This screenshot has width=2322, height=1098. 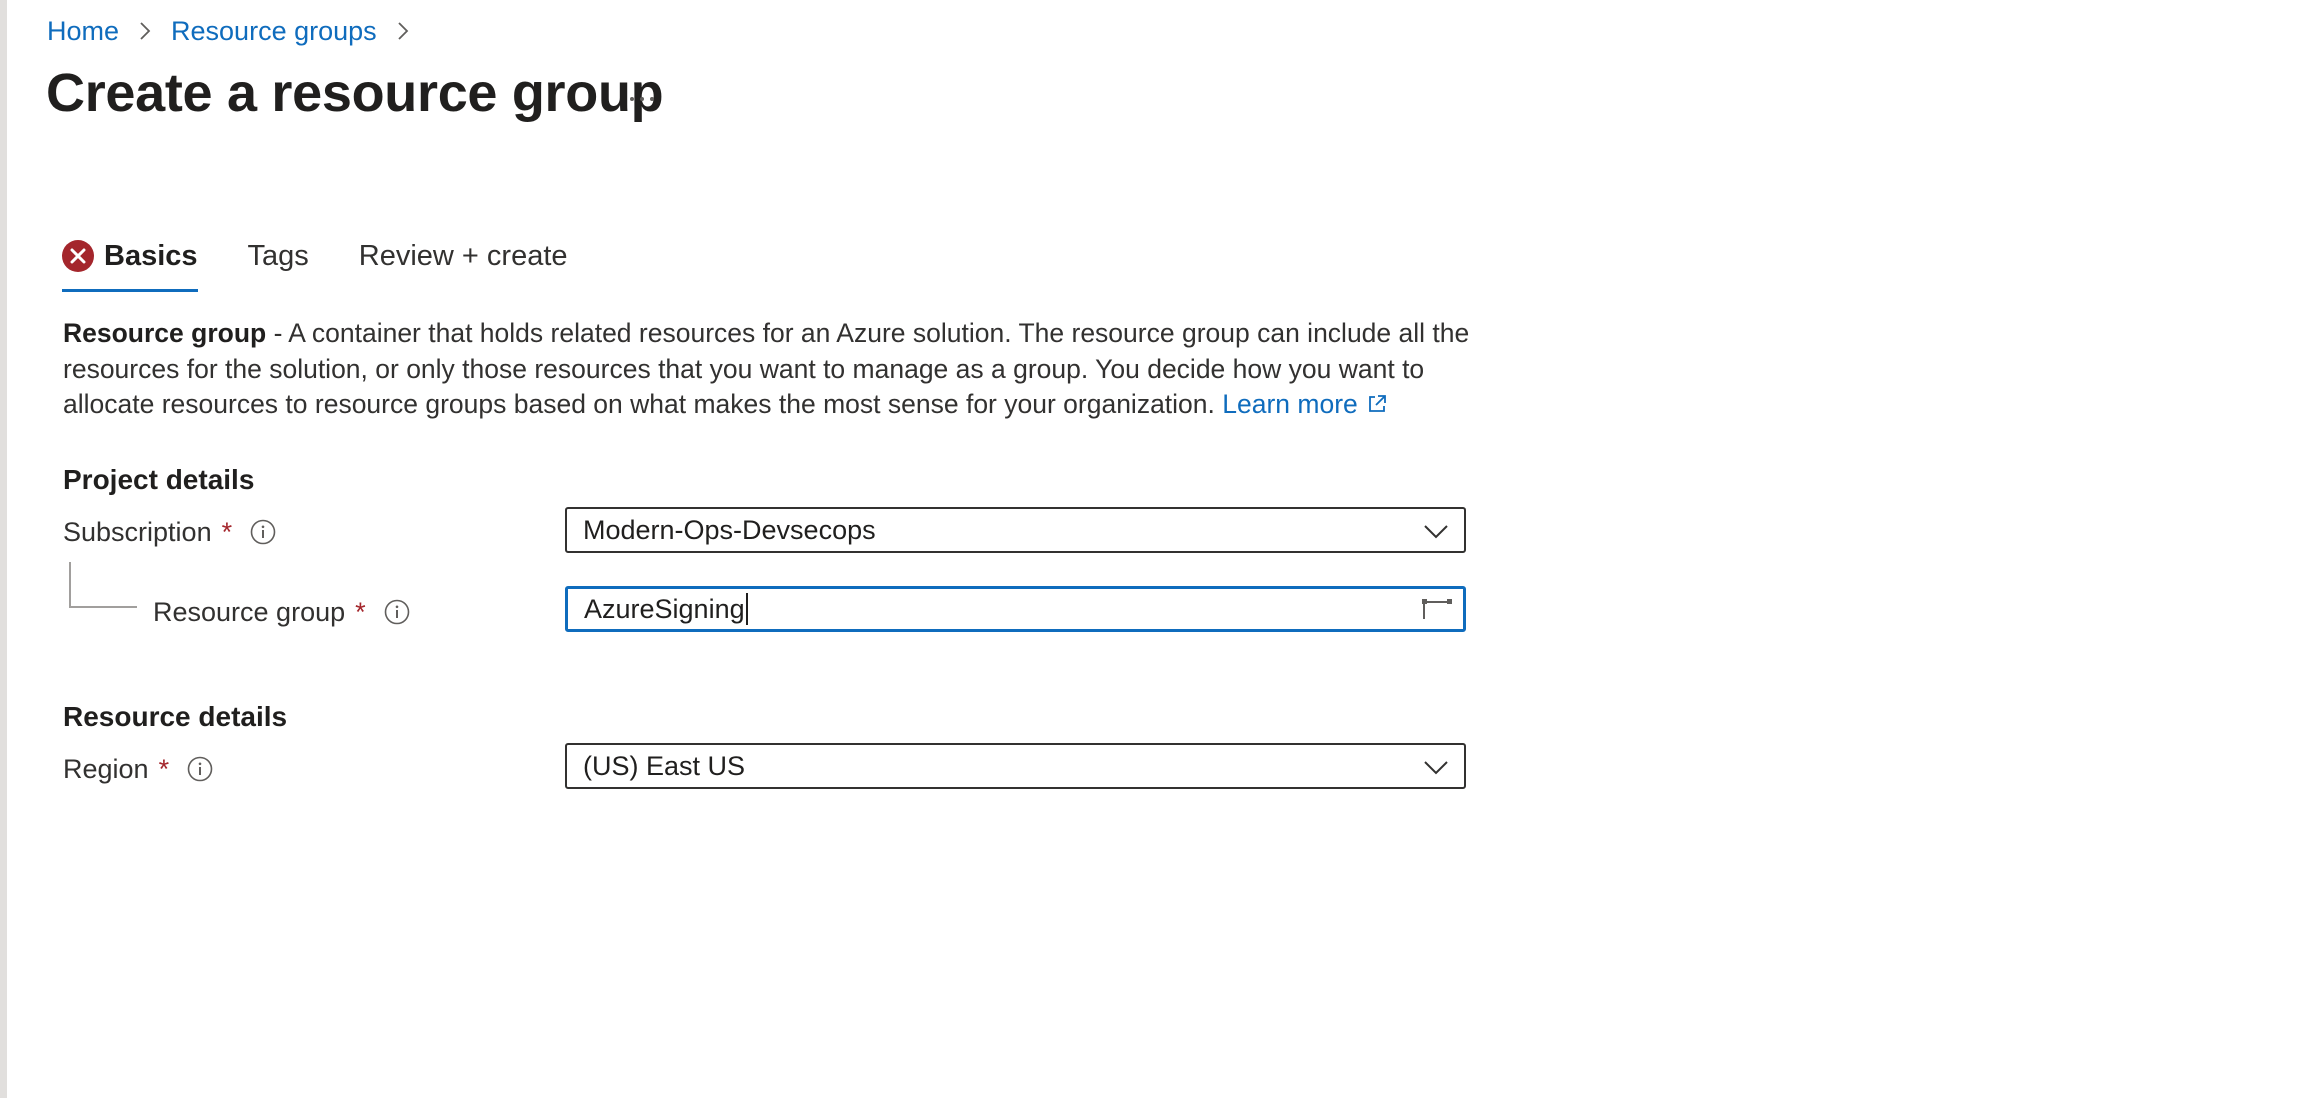 I want to click on resource-group-label-row: Resource group *, so click(x=281, y=612).